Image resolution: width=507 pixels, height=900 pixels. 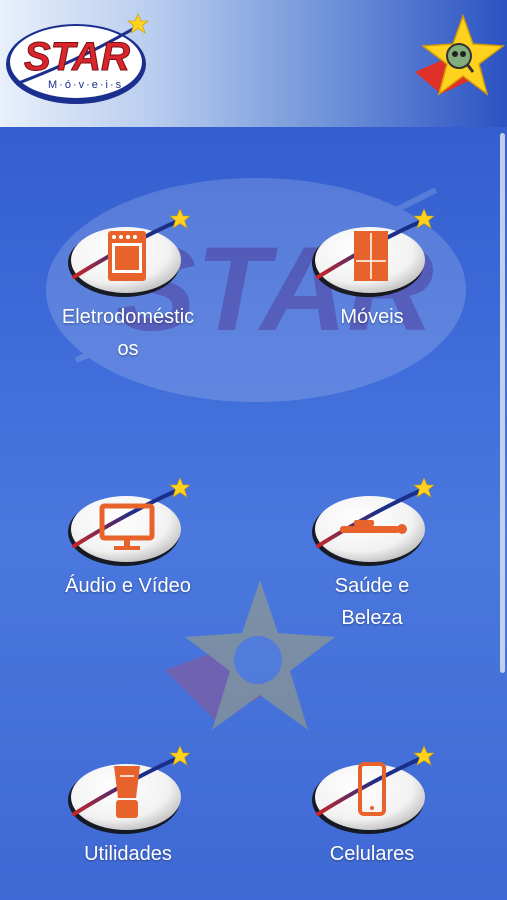 I want to click on category-eletrodomesticos: Eletrodoméstic os, so click(x=128, y=285).